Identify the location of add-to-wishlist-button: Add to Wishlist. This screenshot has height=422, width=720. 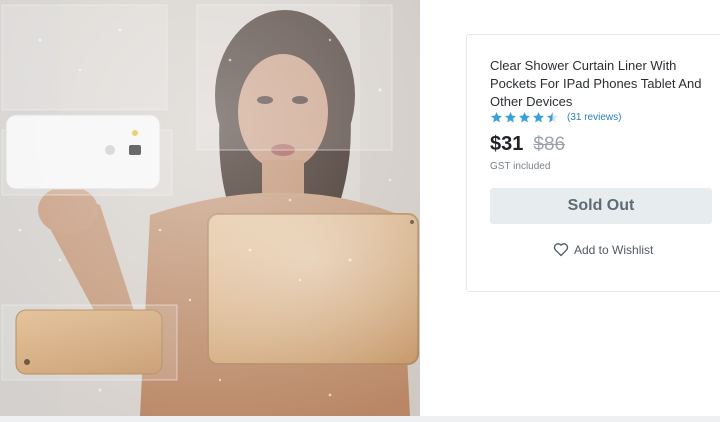
(603, 249).